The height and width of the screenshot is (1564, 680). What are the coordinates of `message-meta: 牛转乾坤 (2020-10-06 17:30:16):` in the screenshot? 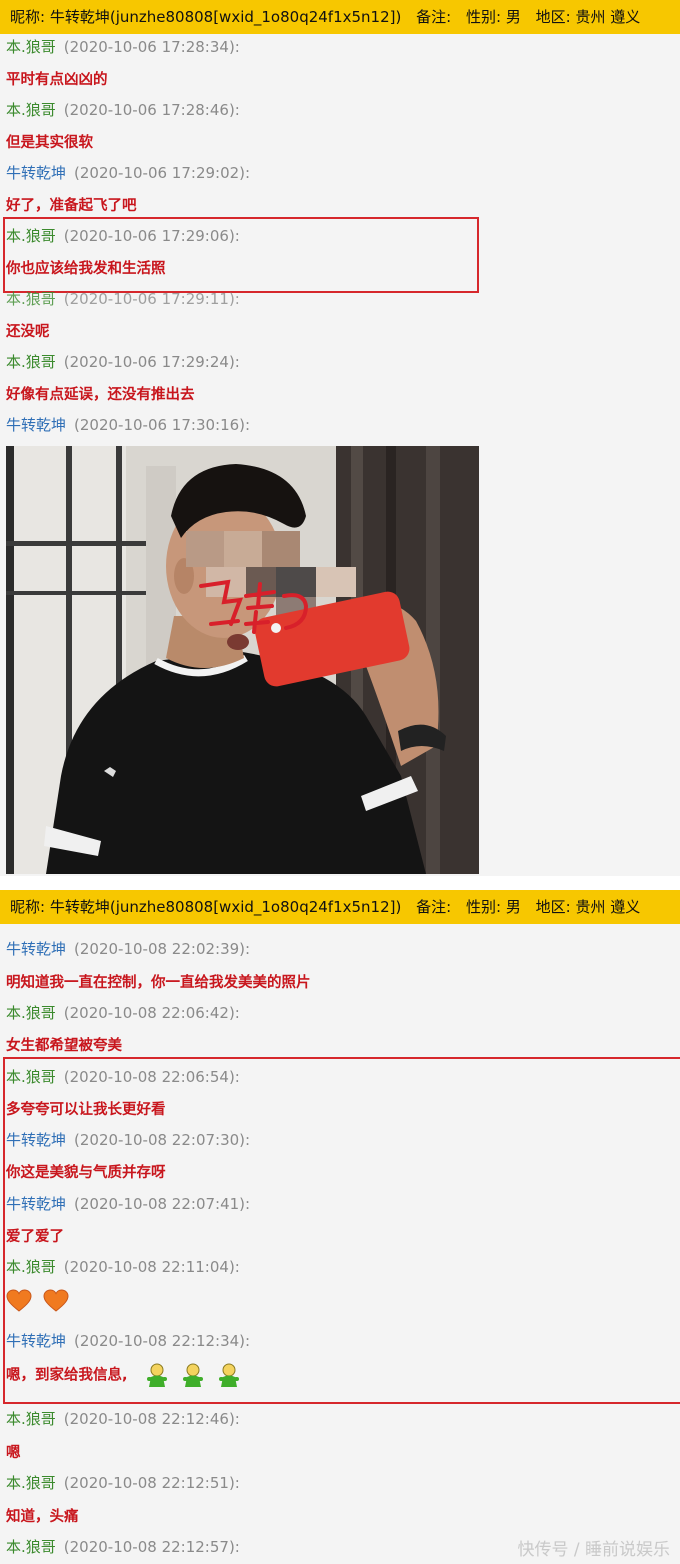 It's located at (128, 424).